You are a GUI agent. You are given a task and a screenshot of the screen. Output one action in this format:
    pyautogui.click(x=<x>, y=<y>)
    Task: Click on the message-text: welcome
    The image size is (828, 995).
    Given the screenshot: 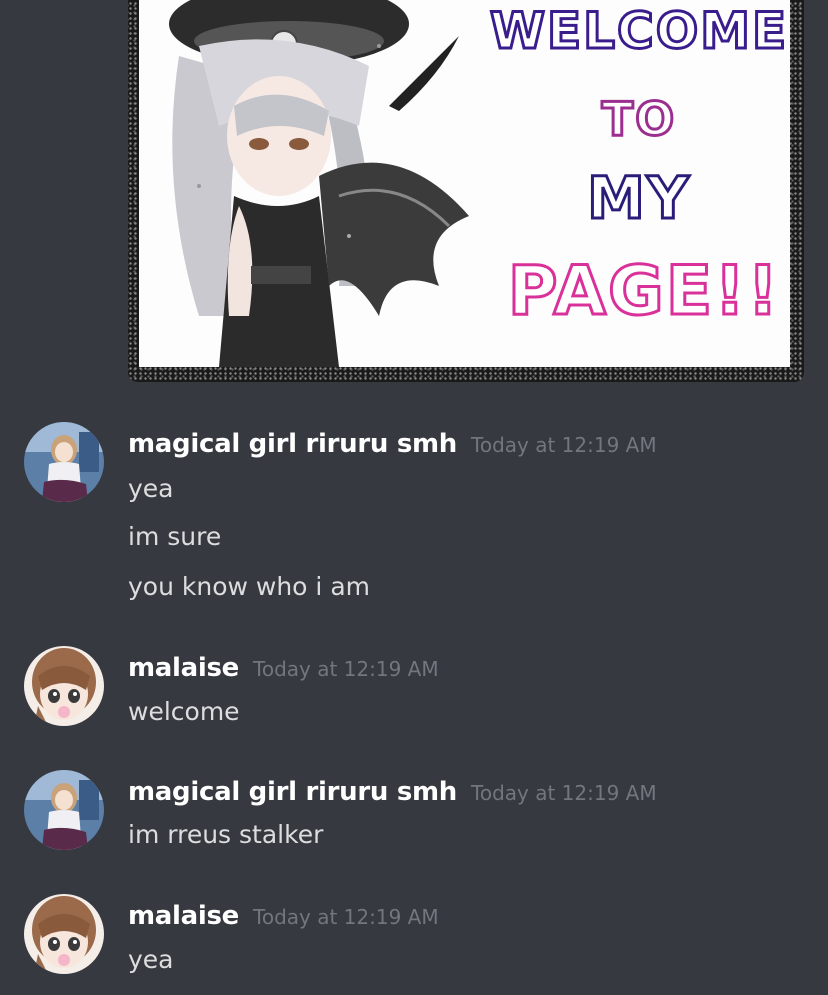 What is the action you would take?
    pyautogui.click(x=184, y=711)
    